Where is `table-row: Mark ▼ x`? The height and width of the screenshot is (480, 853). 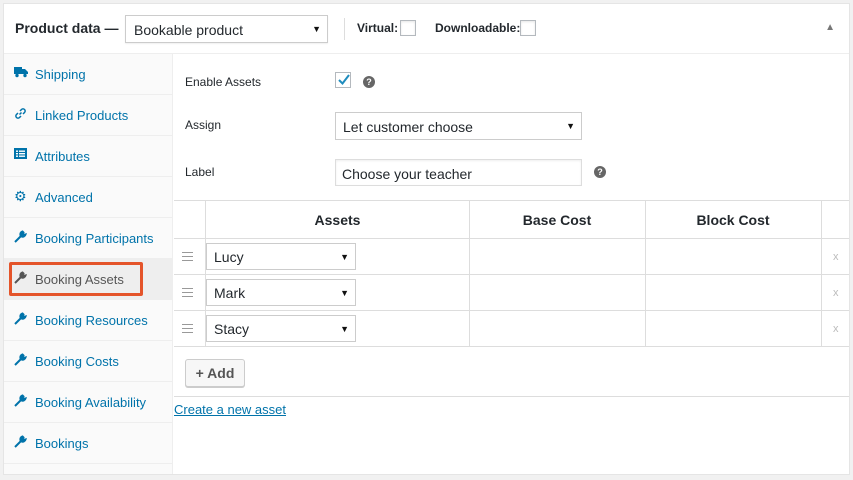 table-row: Mark ▼ x is located at coordinates (511, 293).